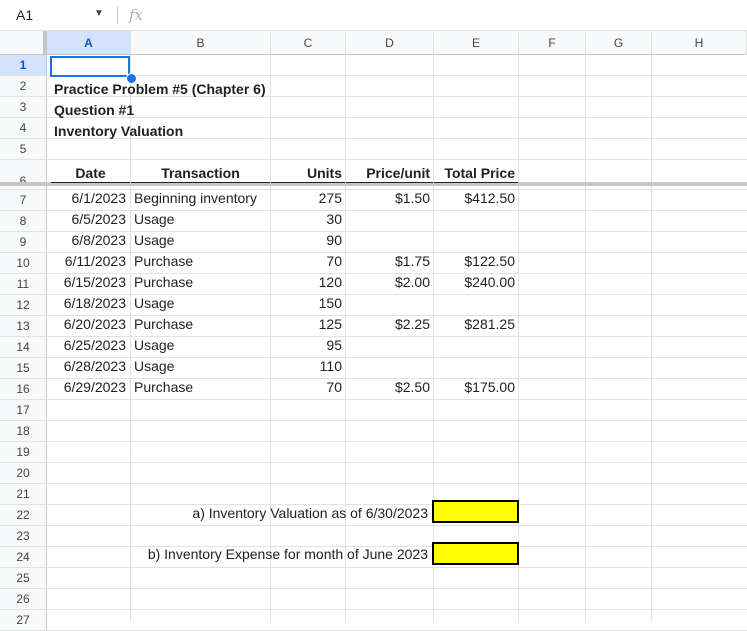 This screenshot has width=747, height=631. I want to click on row-header-7: 7, so click(23, 200).